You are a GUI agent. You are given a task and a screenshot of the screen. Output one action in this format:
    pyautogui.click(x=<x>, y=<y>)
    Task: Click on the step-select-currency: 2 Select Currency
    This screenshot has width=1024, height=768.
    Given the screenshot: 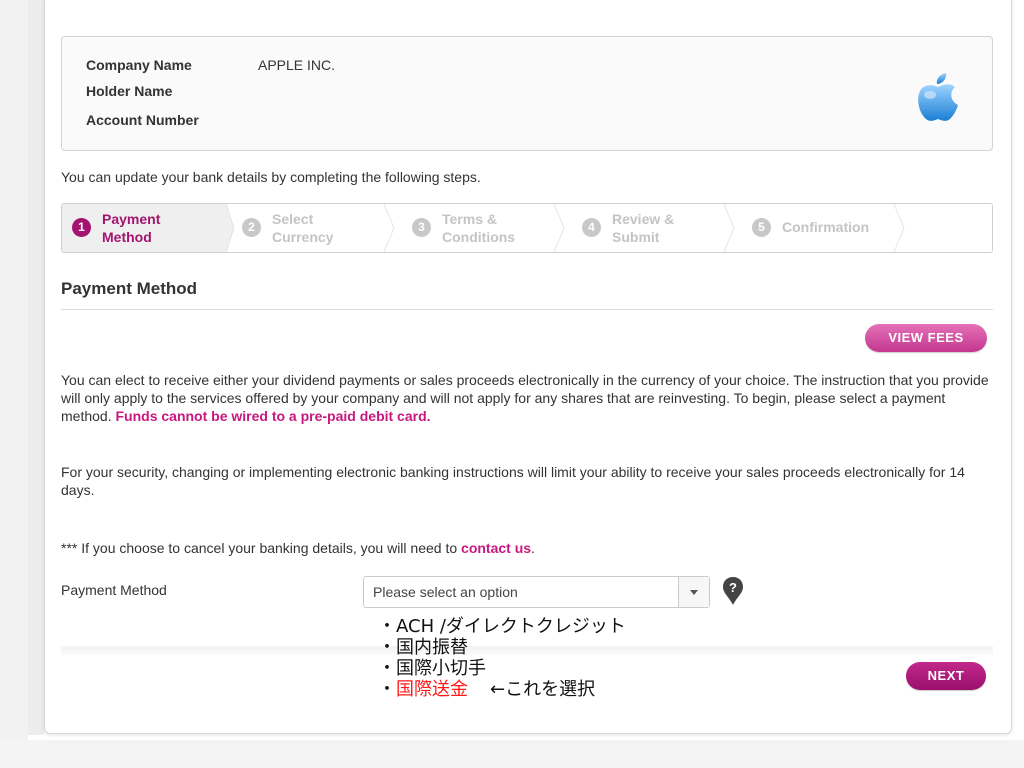 What is the action you would take?
    pyautogui.click(x=317, y=228)
    